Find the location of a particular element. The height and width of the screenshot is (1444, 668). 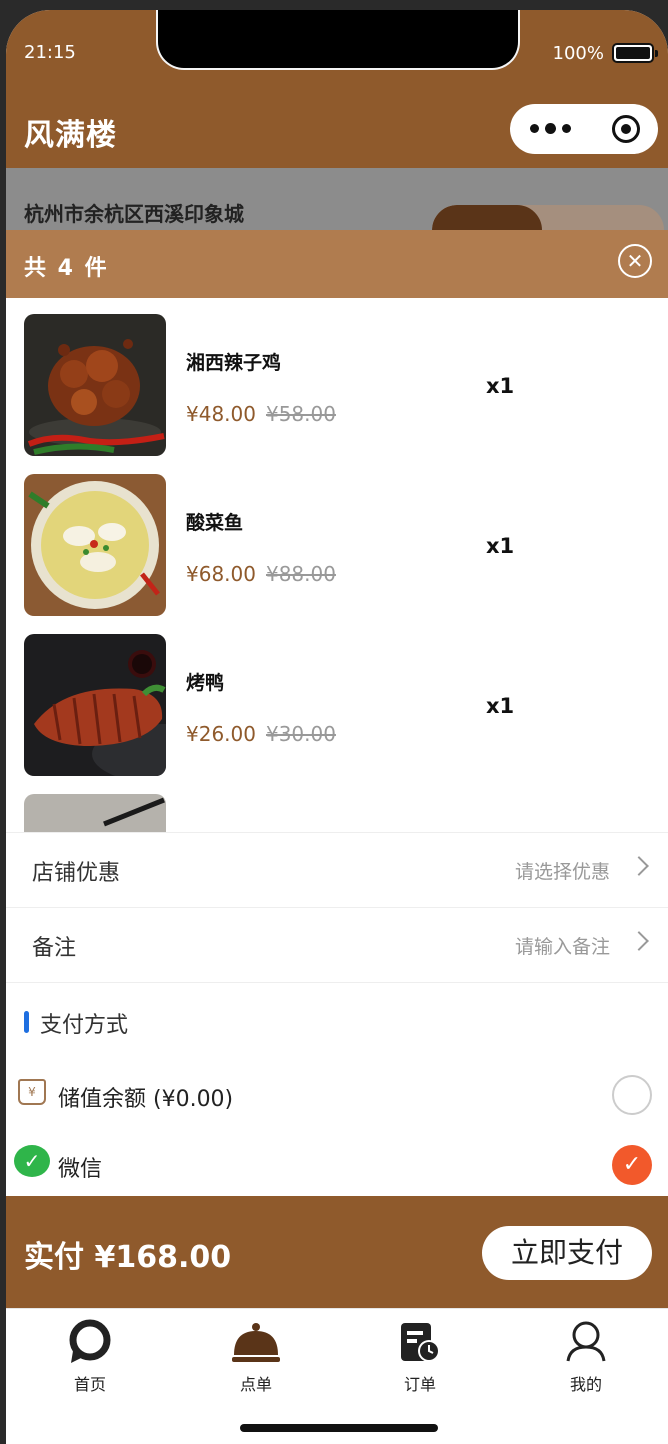

item-original-price: ¥58.00 is located at coordinates (300, 414).